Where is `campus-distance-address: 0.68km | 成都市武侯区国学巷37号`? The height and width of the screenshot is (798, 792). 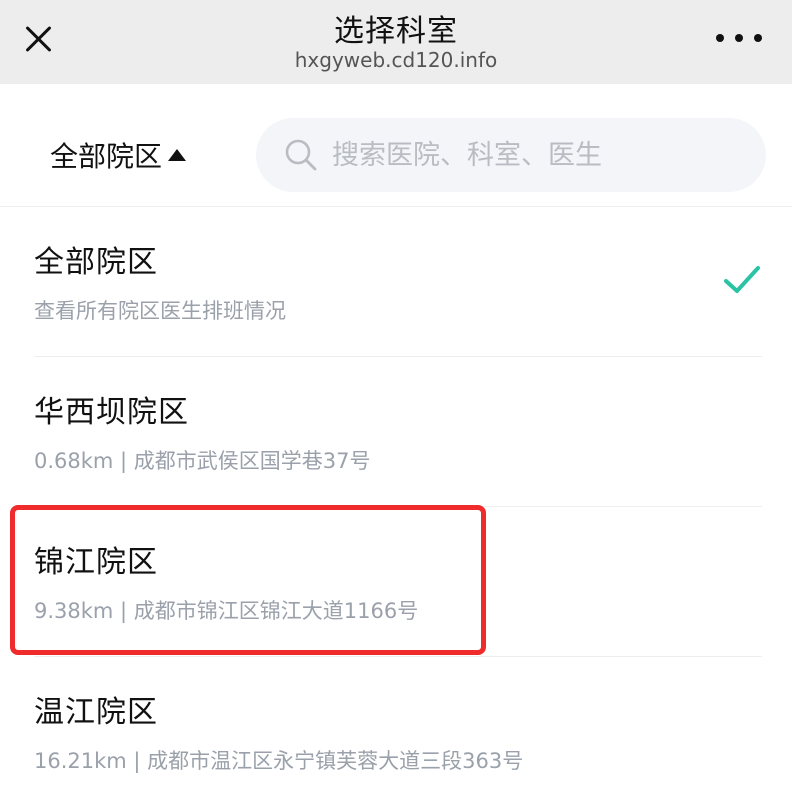 campus-distance-address: 0.68km | 成都市武侯区国学巷37号 is located at coordinates (202, 461).